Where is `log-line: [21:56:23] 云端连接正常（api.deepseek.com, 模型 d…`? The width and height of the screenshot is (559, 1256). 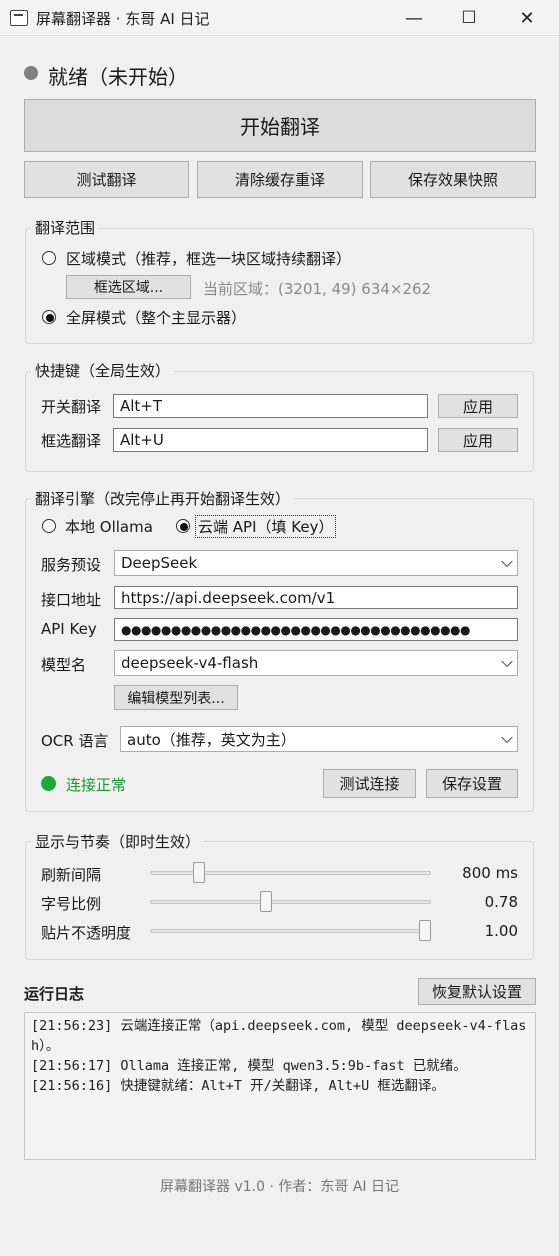 log-line: [21:56:23] 云端连接正常（api.deepseek.com, 模型 d… is located at coordinates (279, 1036).